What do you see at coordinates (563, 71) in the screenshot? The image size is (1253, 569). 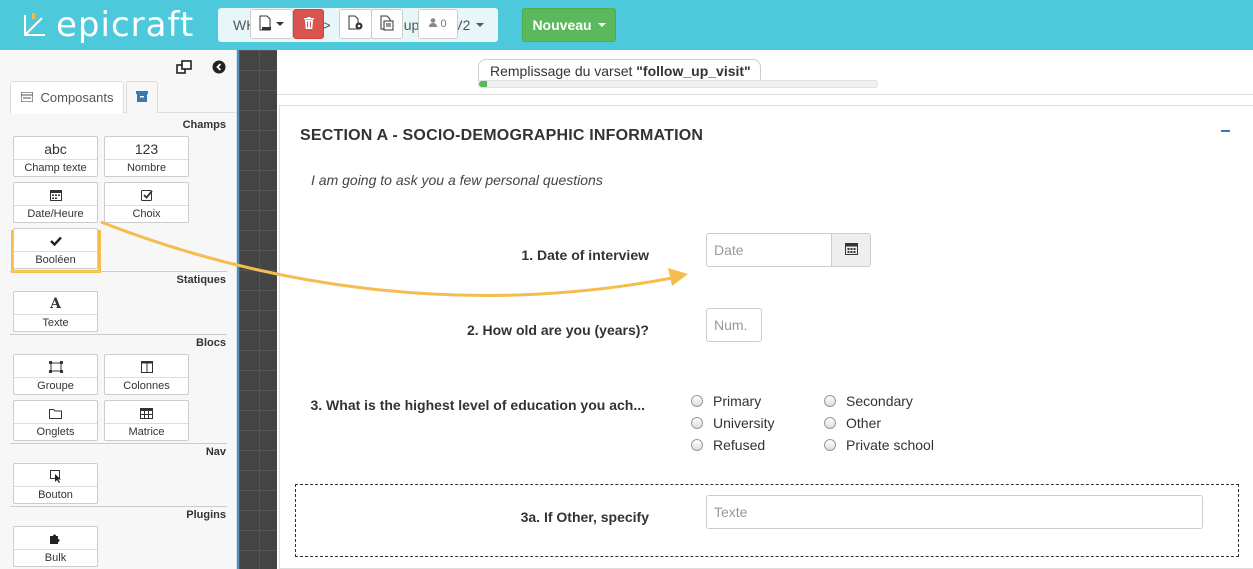 I see `progress-prefix: Remplissage du varset` at bounding box center [563, 71].